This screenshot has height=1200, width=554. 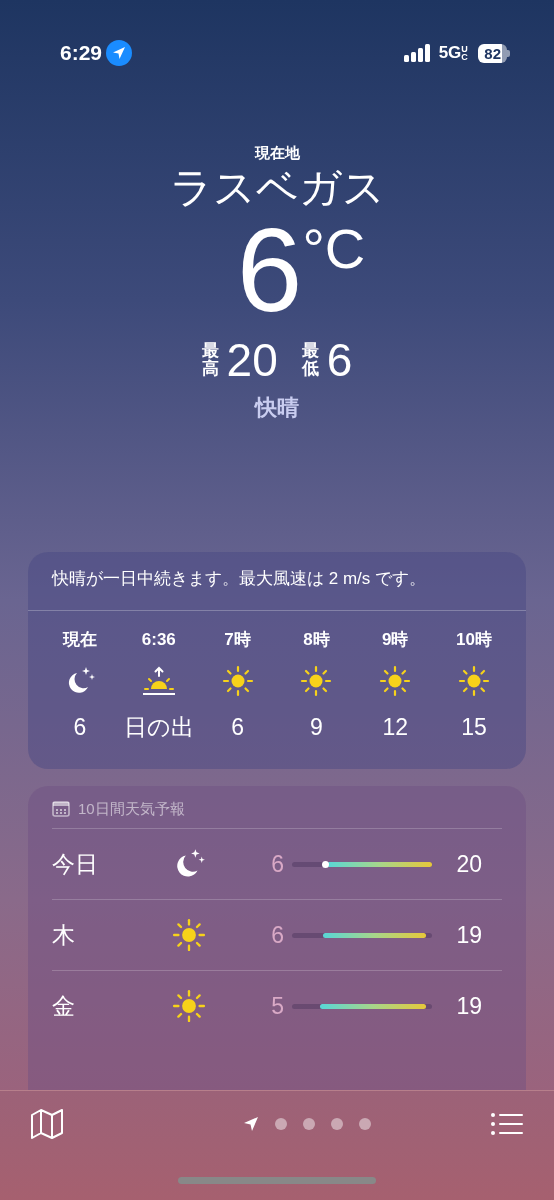 What do you see at coordinates (334, 252) in the screenshot?
I see `temperature-unit: °C` at bounding box center [334, 252].